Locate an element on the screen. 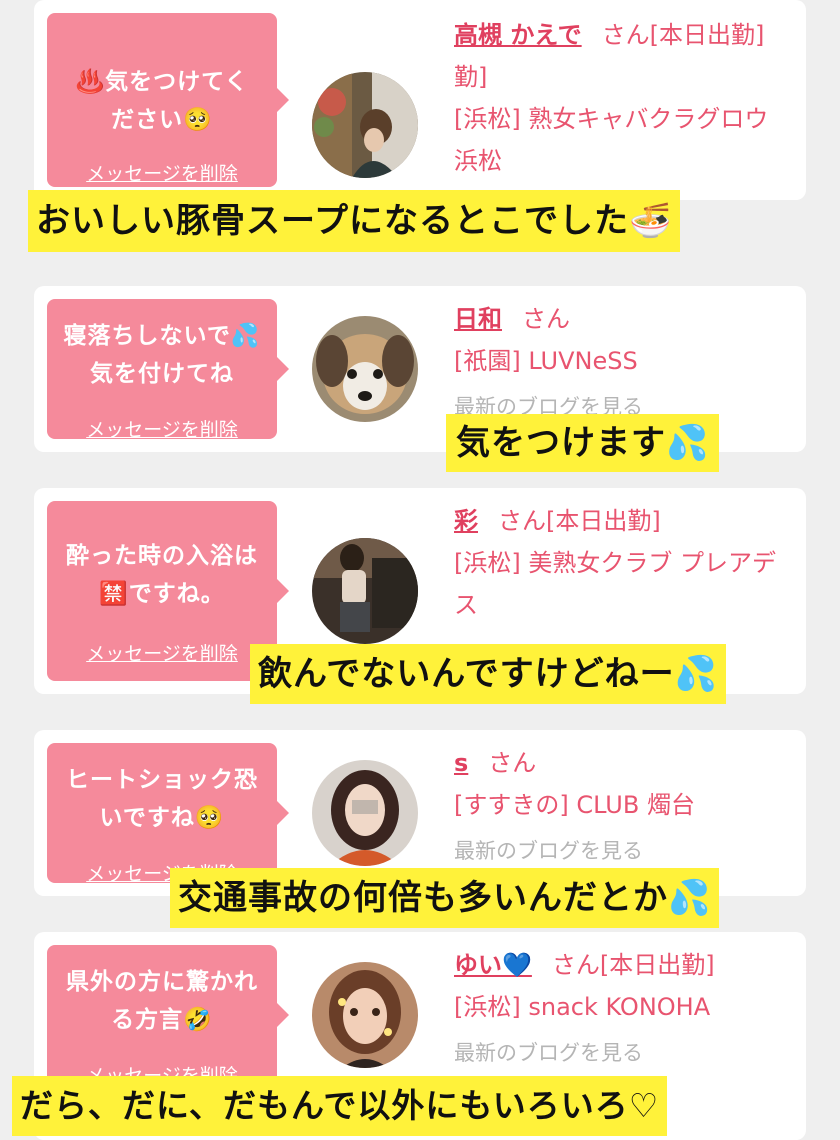 The image size is (840, 1140). profile-info: s さん [すすきの] CLUB 燭台 最新のブログを見る is located at coordinates (624, 807).